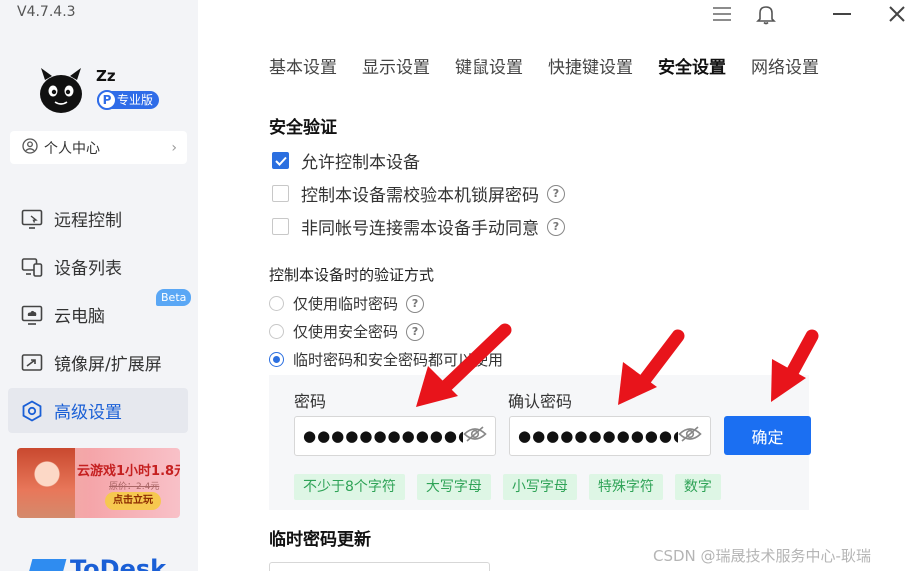 The width and height of the screenshot is (907, 571). What do you see at coordinates (30, 147) in the screenshot?
I see `user-circle-icon` at bounding box center [30, 147].